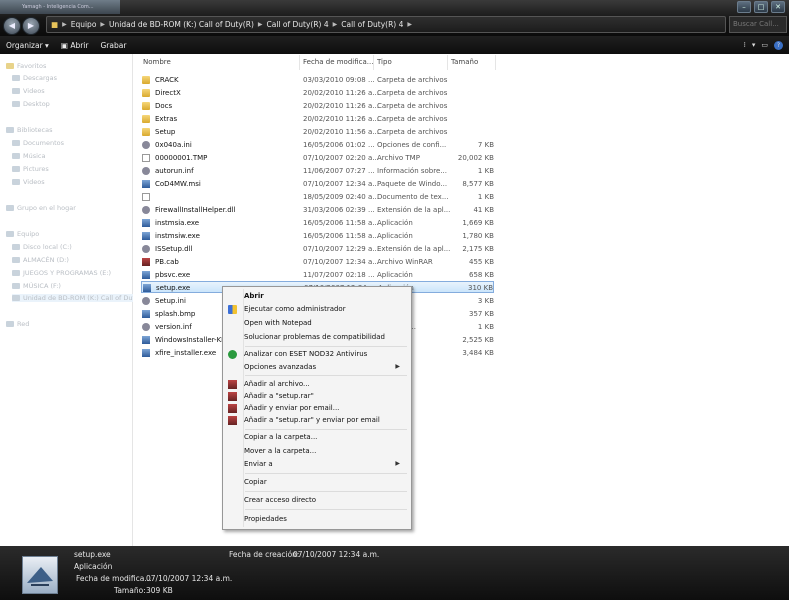 The width and height of the screenshot is (789, 600). What do you see at coordinates (312, 420) in the screenshot?
I see `menu-item-add-setup-rar-email: Añadir a "setup.rar" y enviar por email` at bounding box center [312, 420].